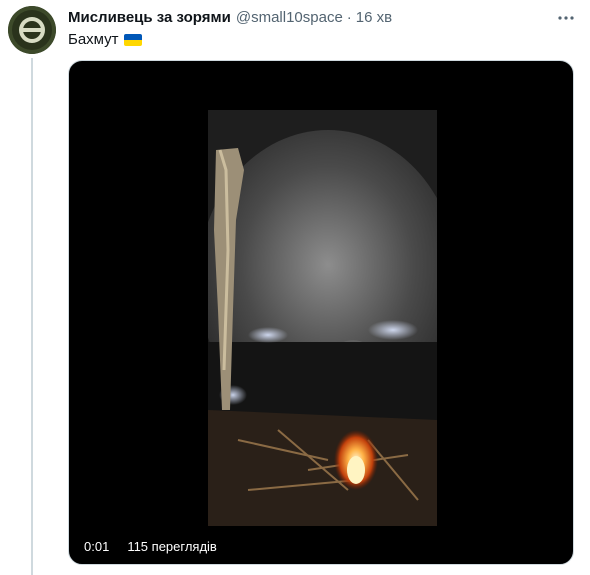 The image size is (590, 575). What do you see at coordinates (374, 18) in the screenshot?
I see `tweet-timestamp: 16 хв` at bounding box center [374, 18].